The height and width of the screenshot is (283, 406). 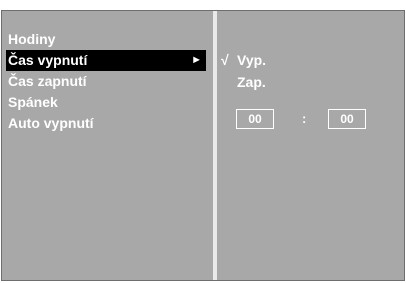 What do you see at coordinates (106, 39) in the screenshot?
I see `menu-item-hodiny: Hodiny` at bounding box center [106, 39].